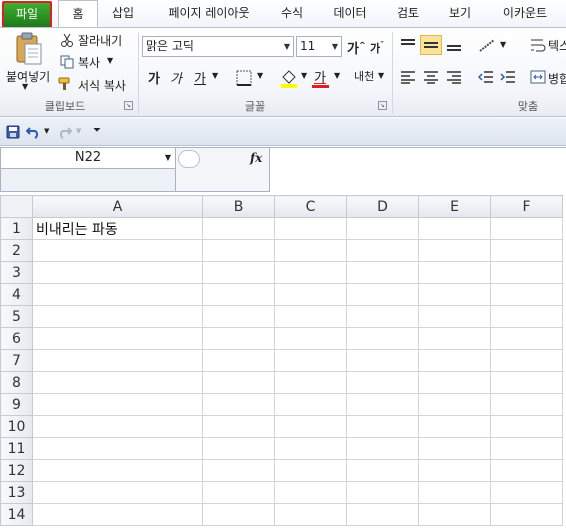 Image resolution: width=566 pixels, height=528 pixels. Describe the element at coordinates (310, 206) in the screenshot. I see `column-header-c: C` at that location.